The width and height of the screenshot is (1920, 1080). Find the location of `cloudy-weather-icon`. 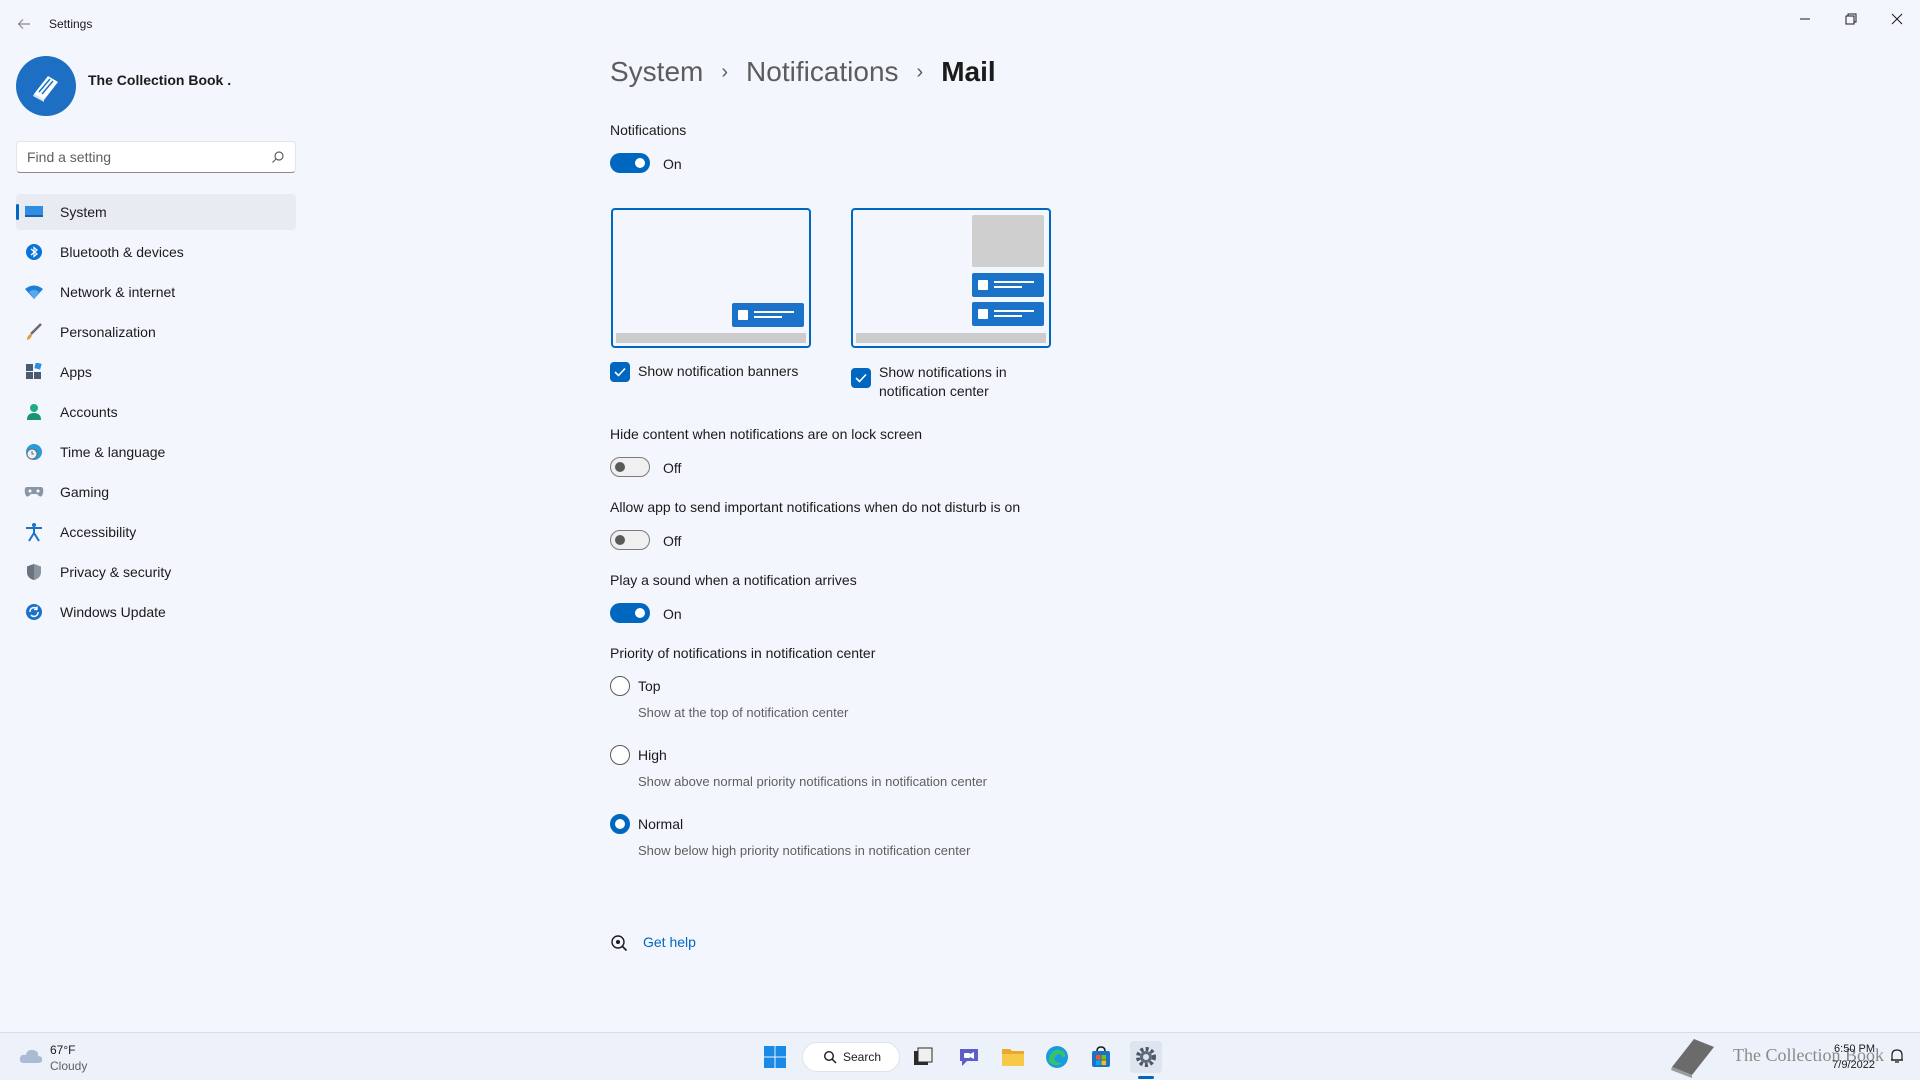

cloudy-weather-icon is located at coordinates (31, 1056).